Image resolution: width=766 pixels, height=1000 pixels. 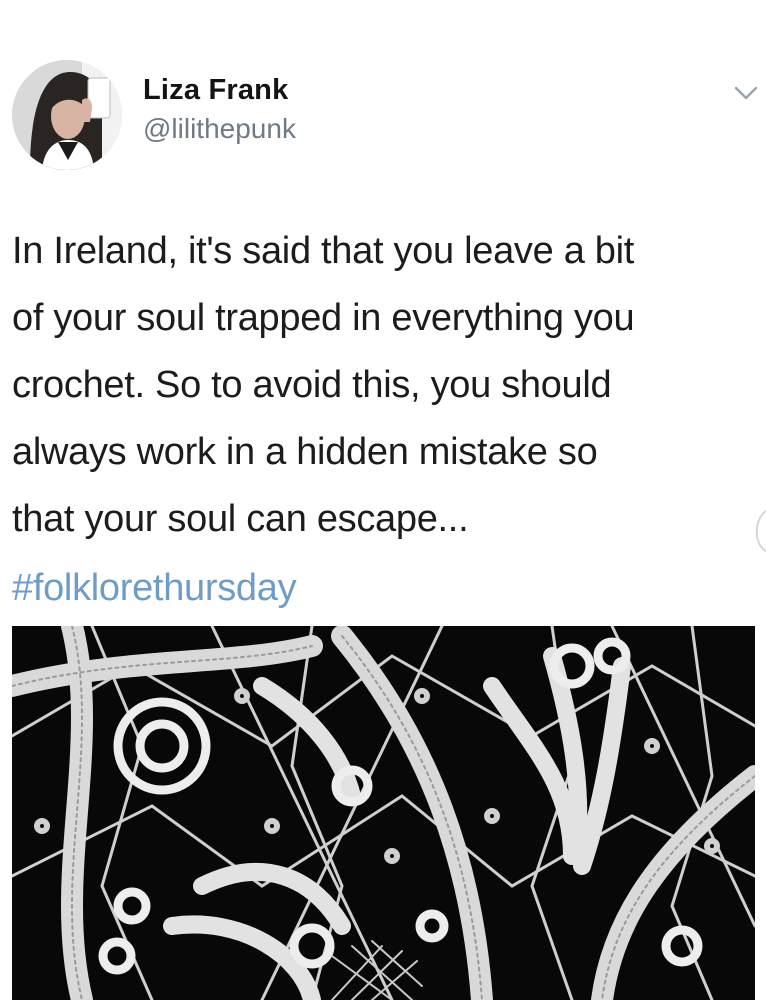 I want to click on user-handle: @lilithepunk, so click(x=219, y=129).